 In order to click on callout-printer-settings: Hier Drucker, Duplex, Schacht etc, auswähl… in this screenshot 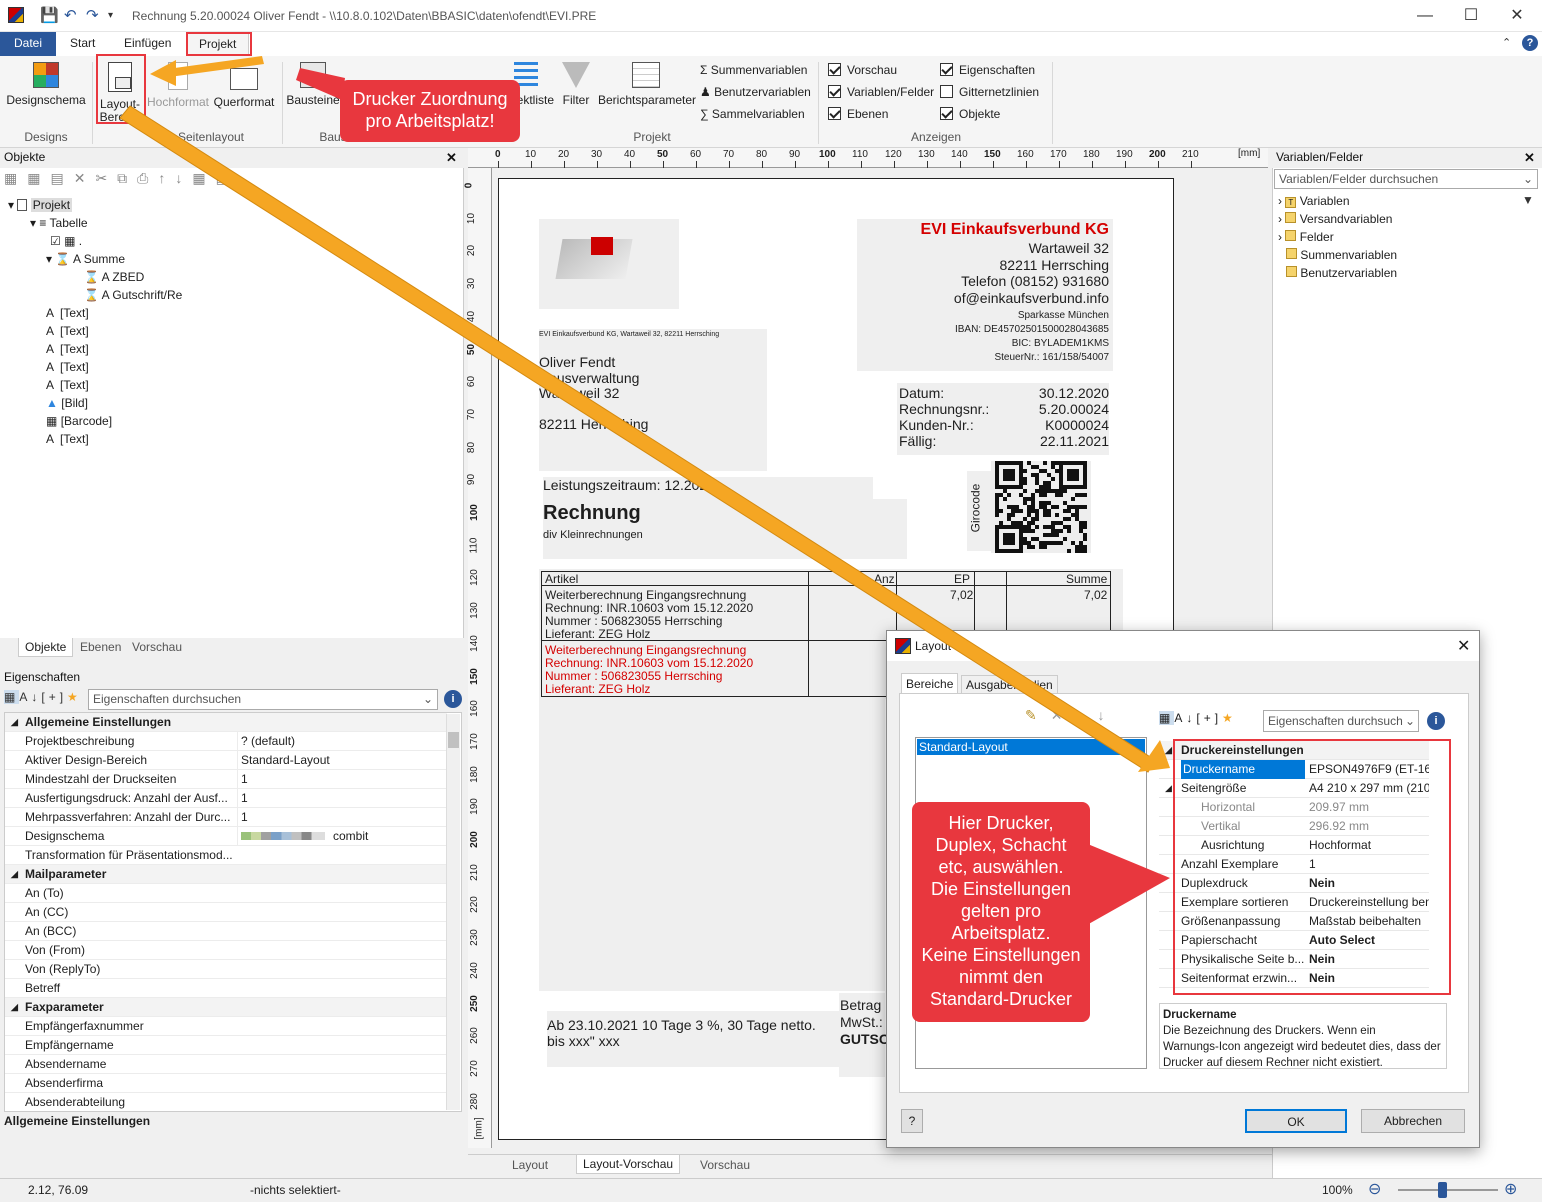, I will do `click(1001, 912)`.